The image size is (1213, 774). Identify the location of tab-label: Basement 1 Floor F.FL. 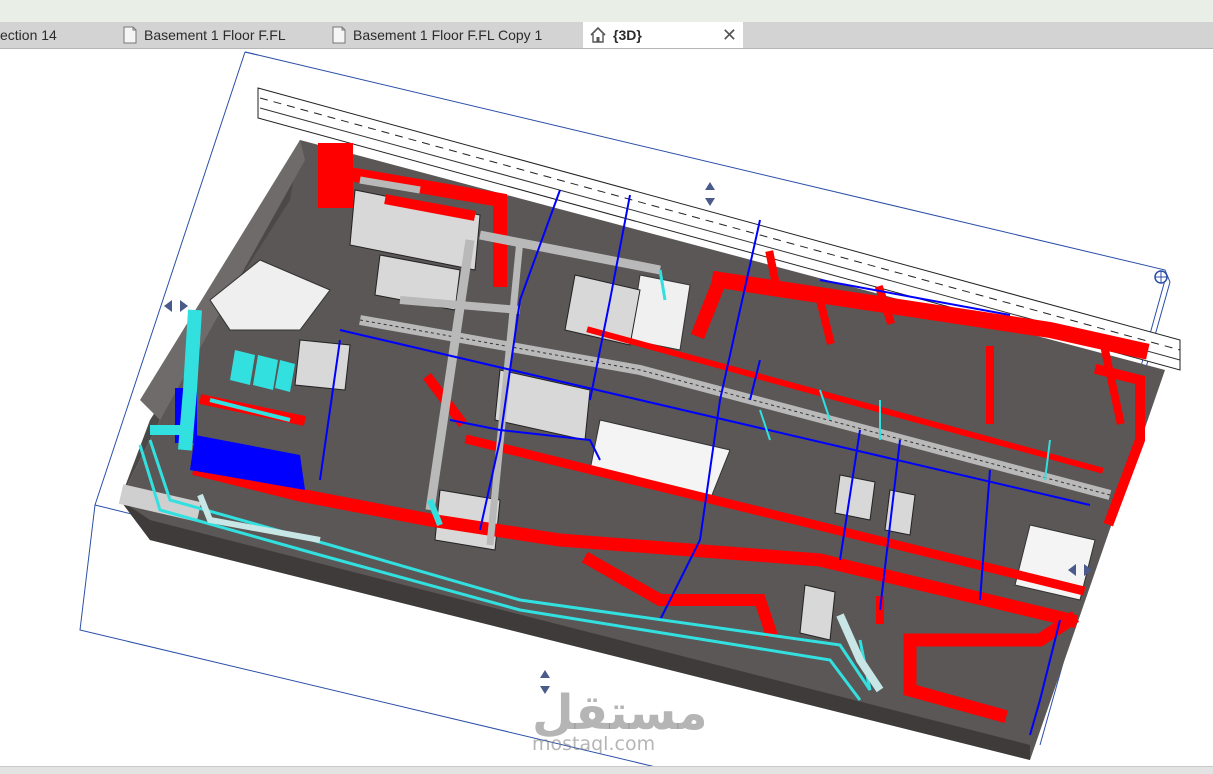
(215, 35).